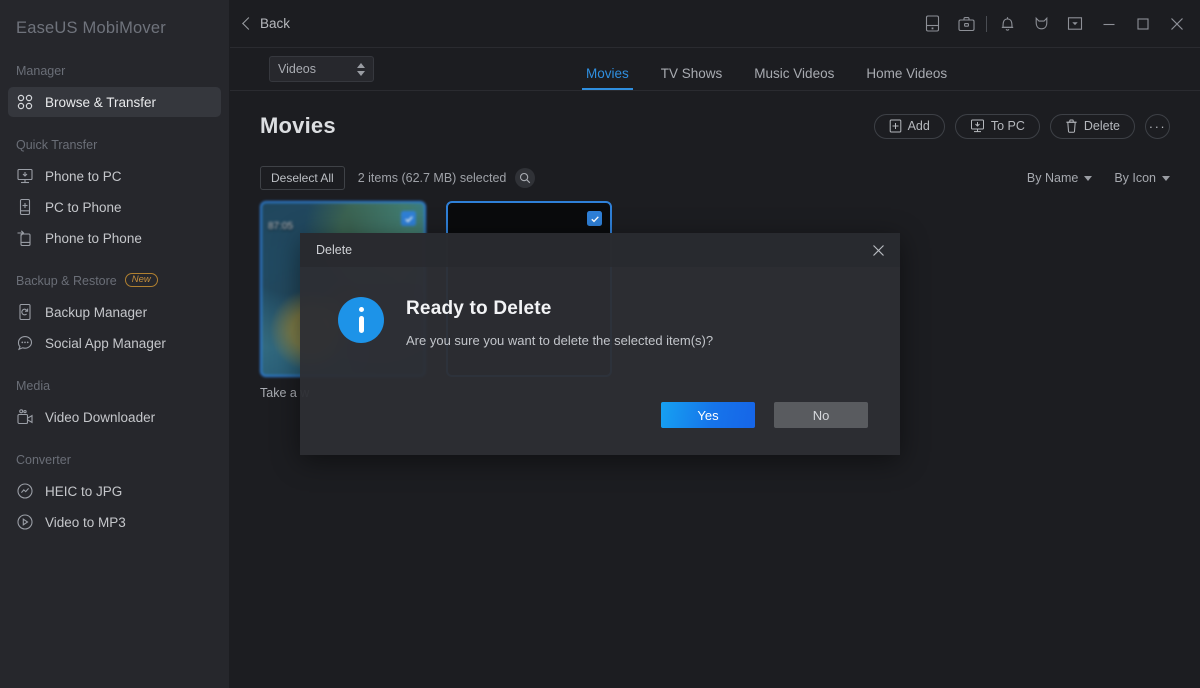 The width and height of the screenshot is (1200, 688). I want to click on minimize-icon, so click(1109, 24).